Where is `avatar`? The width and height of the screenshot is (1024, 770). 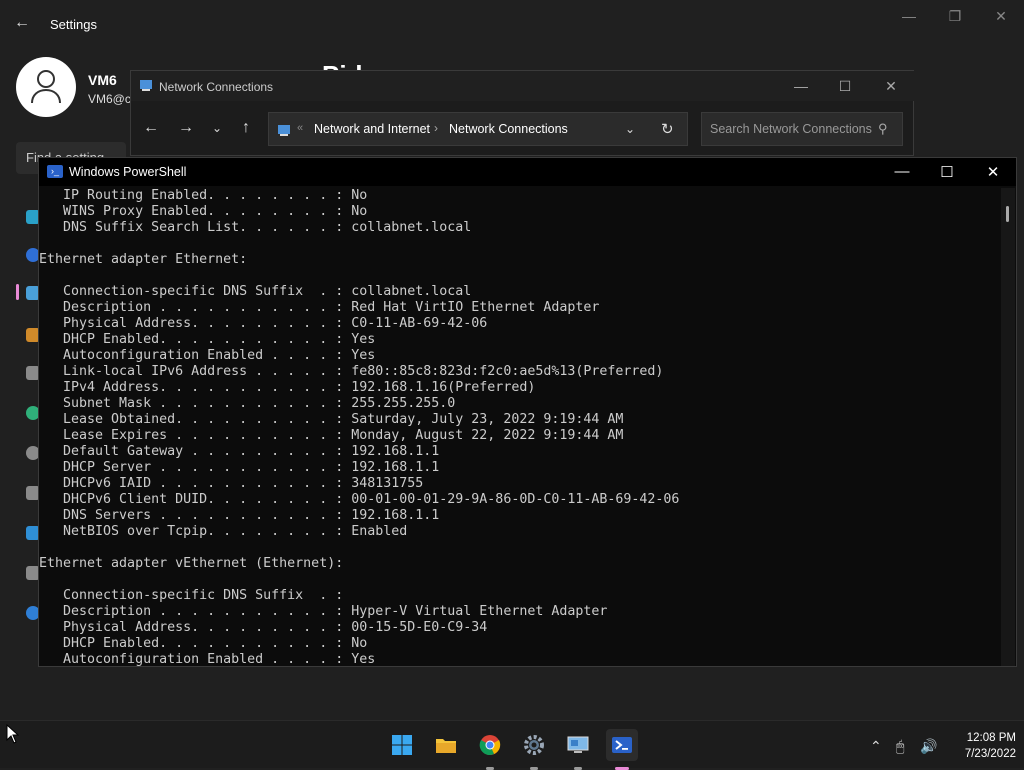
avatar is located at coordinates (46, 87).